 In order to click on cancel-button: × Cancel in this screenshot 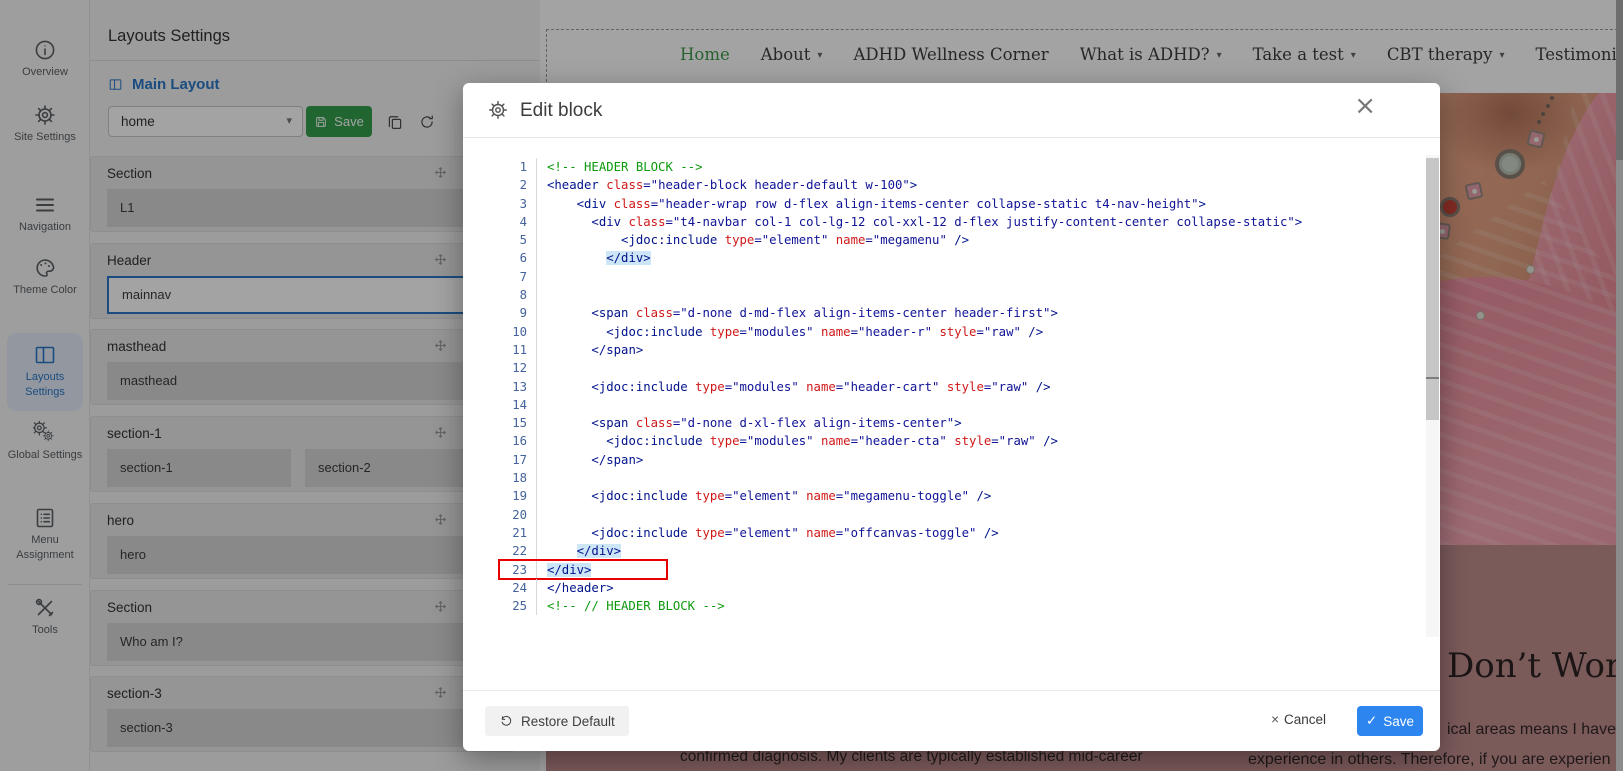, I will do `click(1298, 719)`.